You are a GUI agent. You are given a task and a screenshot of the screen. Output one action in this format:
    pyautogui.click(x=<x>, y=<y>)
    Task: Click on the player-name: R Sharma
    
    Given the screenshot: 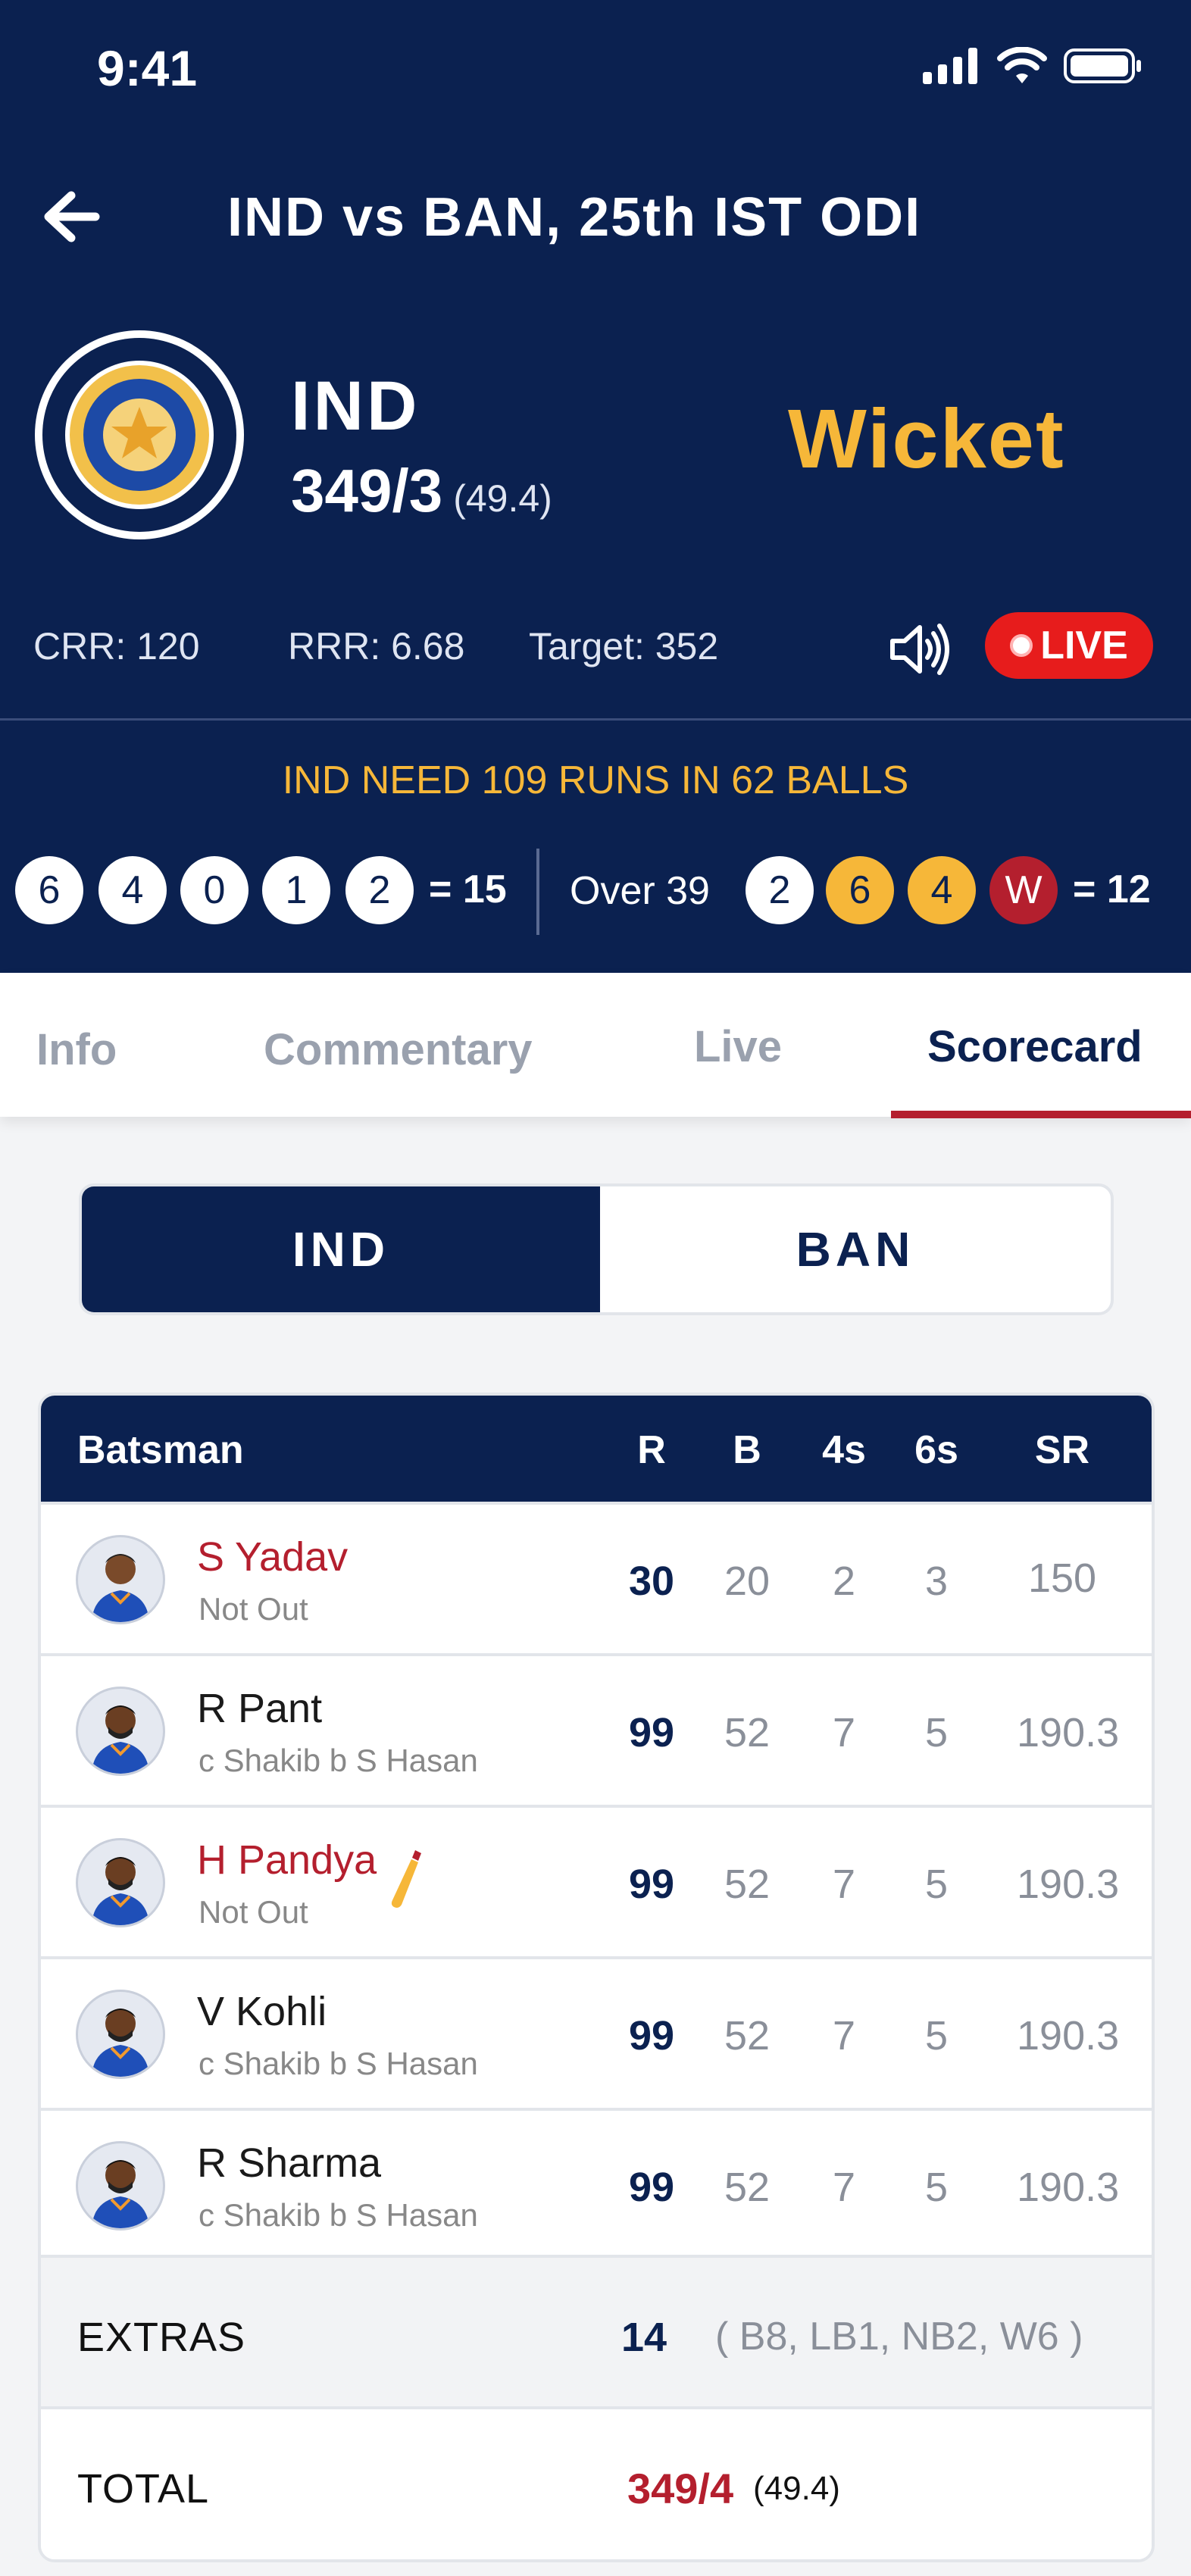 What is the action you would take?
    pyautogui.click(x=289, y=2163)
    